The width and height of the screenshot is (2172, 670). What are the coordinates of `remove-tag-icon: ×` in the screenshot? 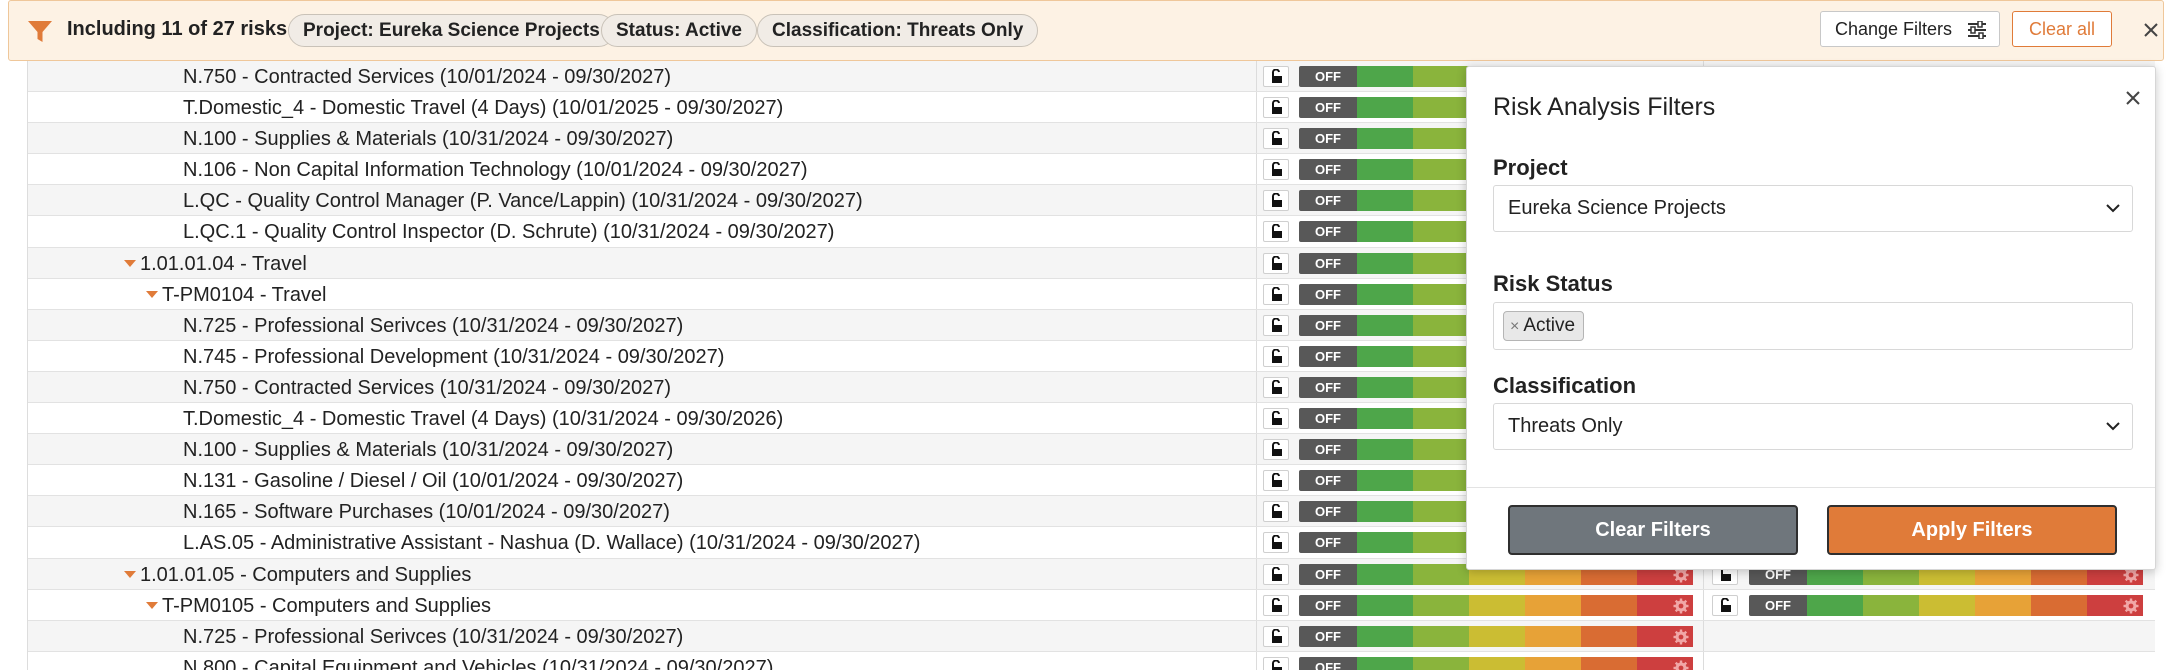 It's located at (1514, 326).